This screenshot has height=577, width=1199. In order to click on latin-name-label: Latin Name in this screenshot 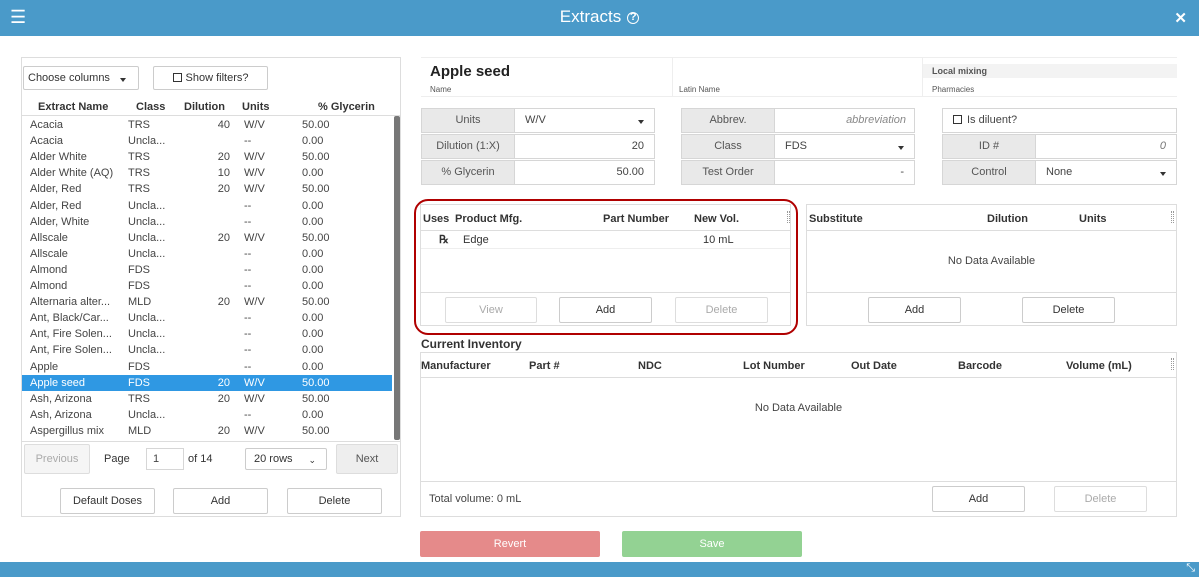, I will do `click(699, 89)`.